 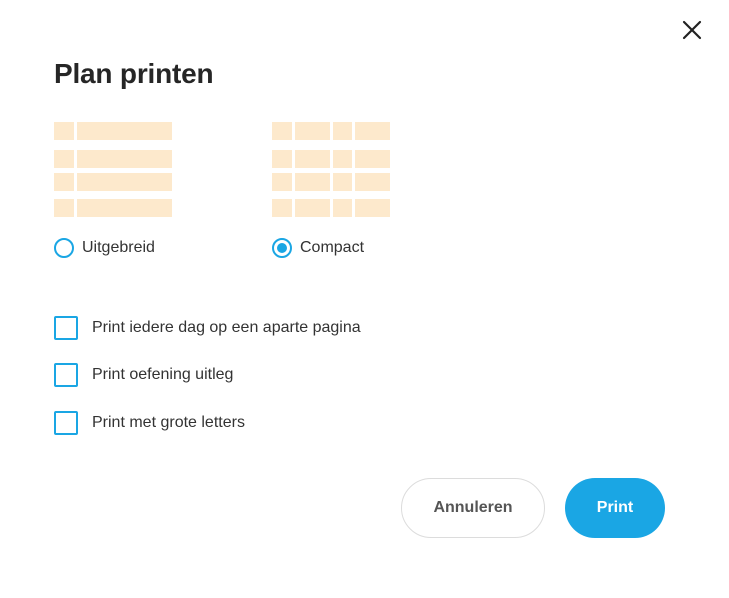 I want to click on radio-label-compact: Compact, so click(x=332, y=247).